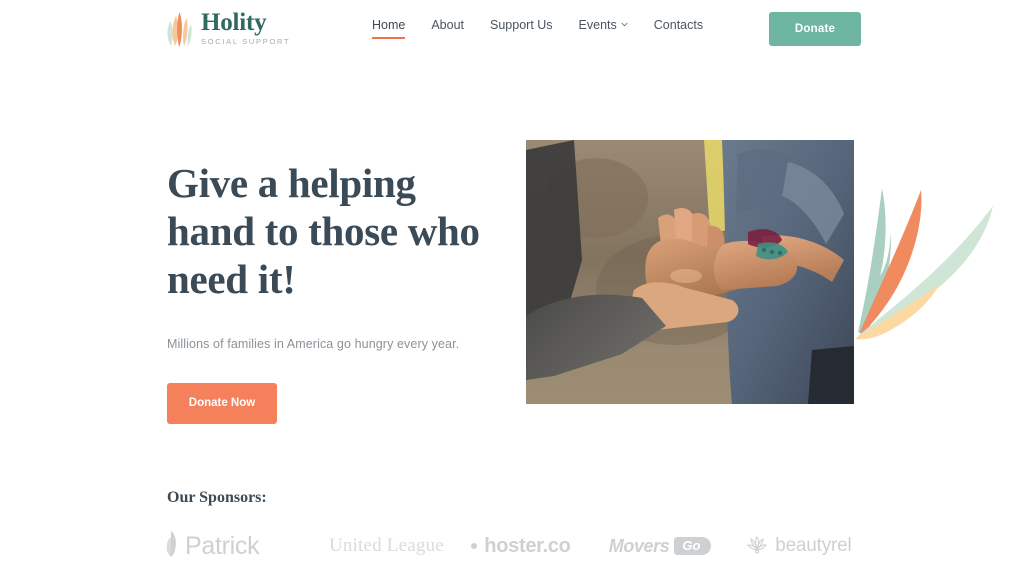 This screenshot has height=581, width=1024. Describe the element at coordinates (639, 545) in the screenshot. I see `sponsor-label: Movers` at that location.